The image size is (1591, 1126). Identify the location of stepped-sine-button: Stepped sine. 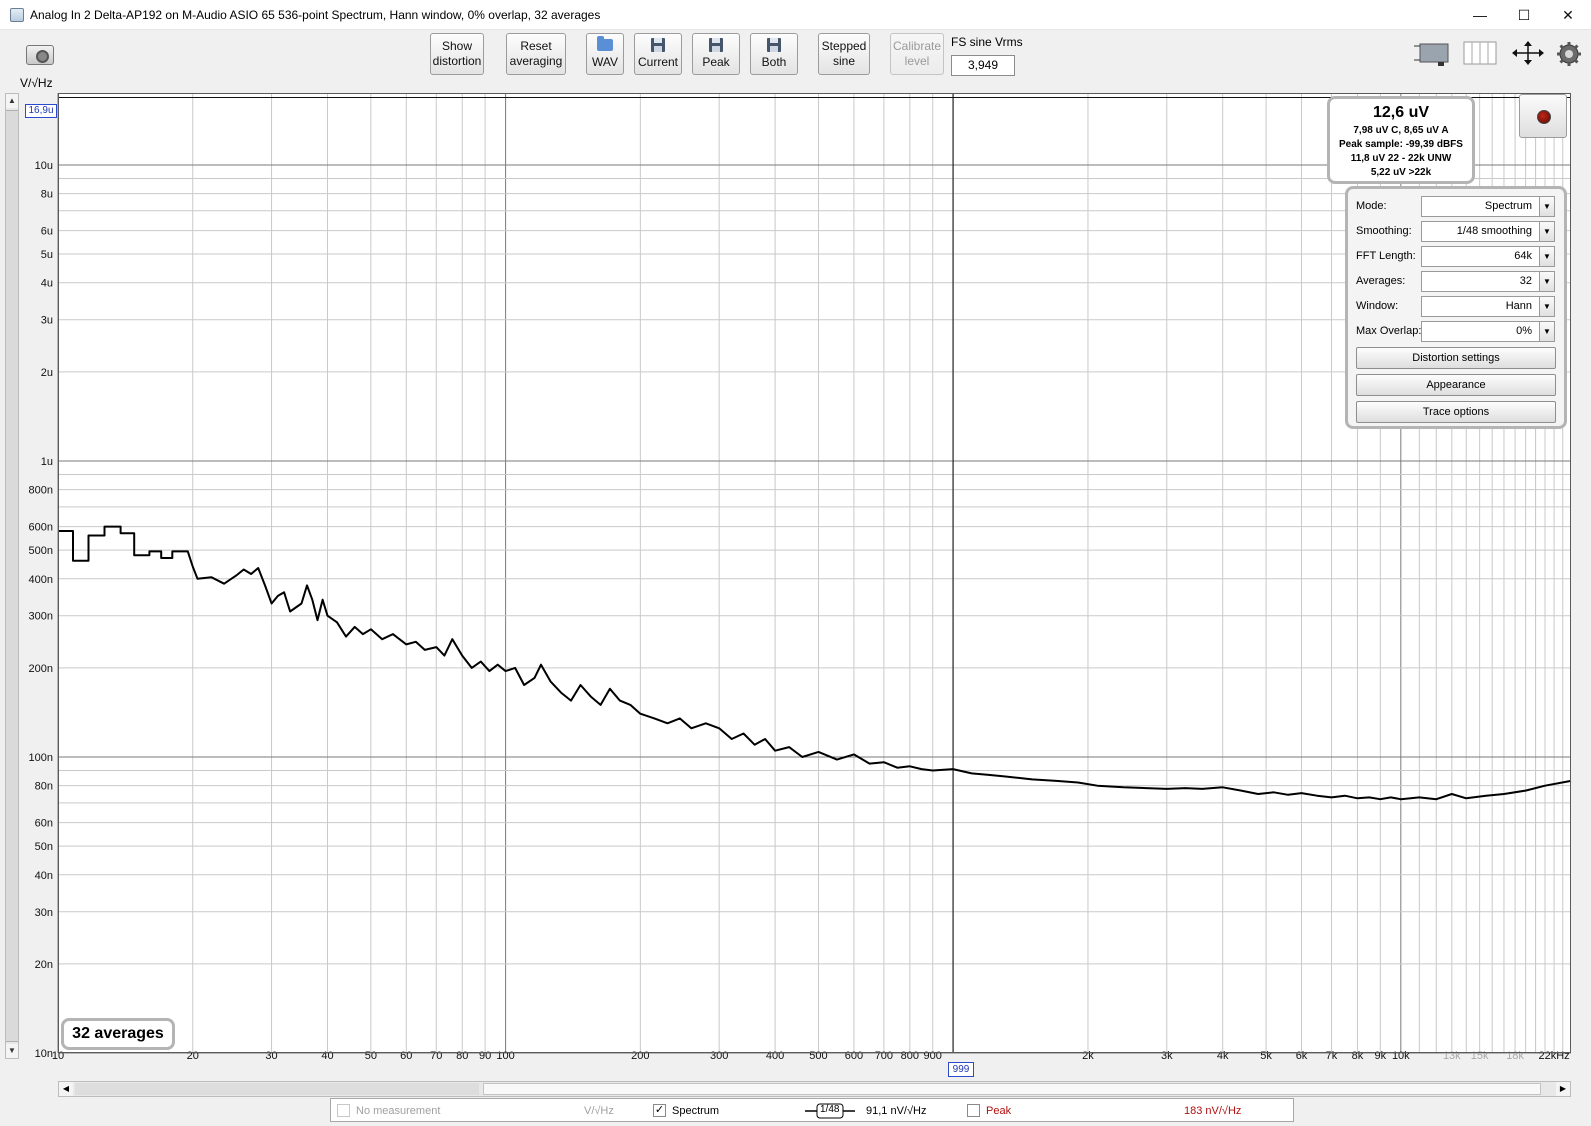
(844, 54).